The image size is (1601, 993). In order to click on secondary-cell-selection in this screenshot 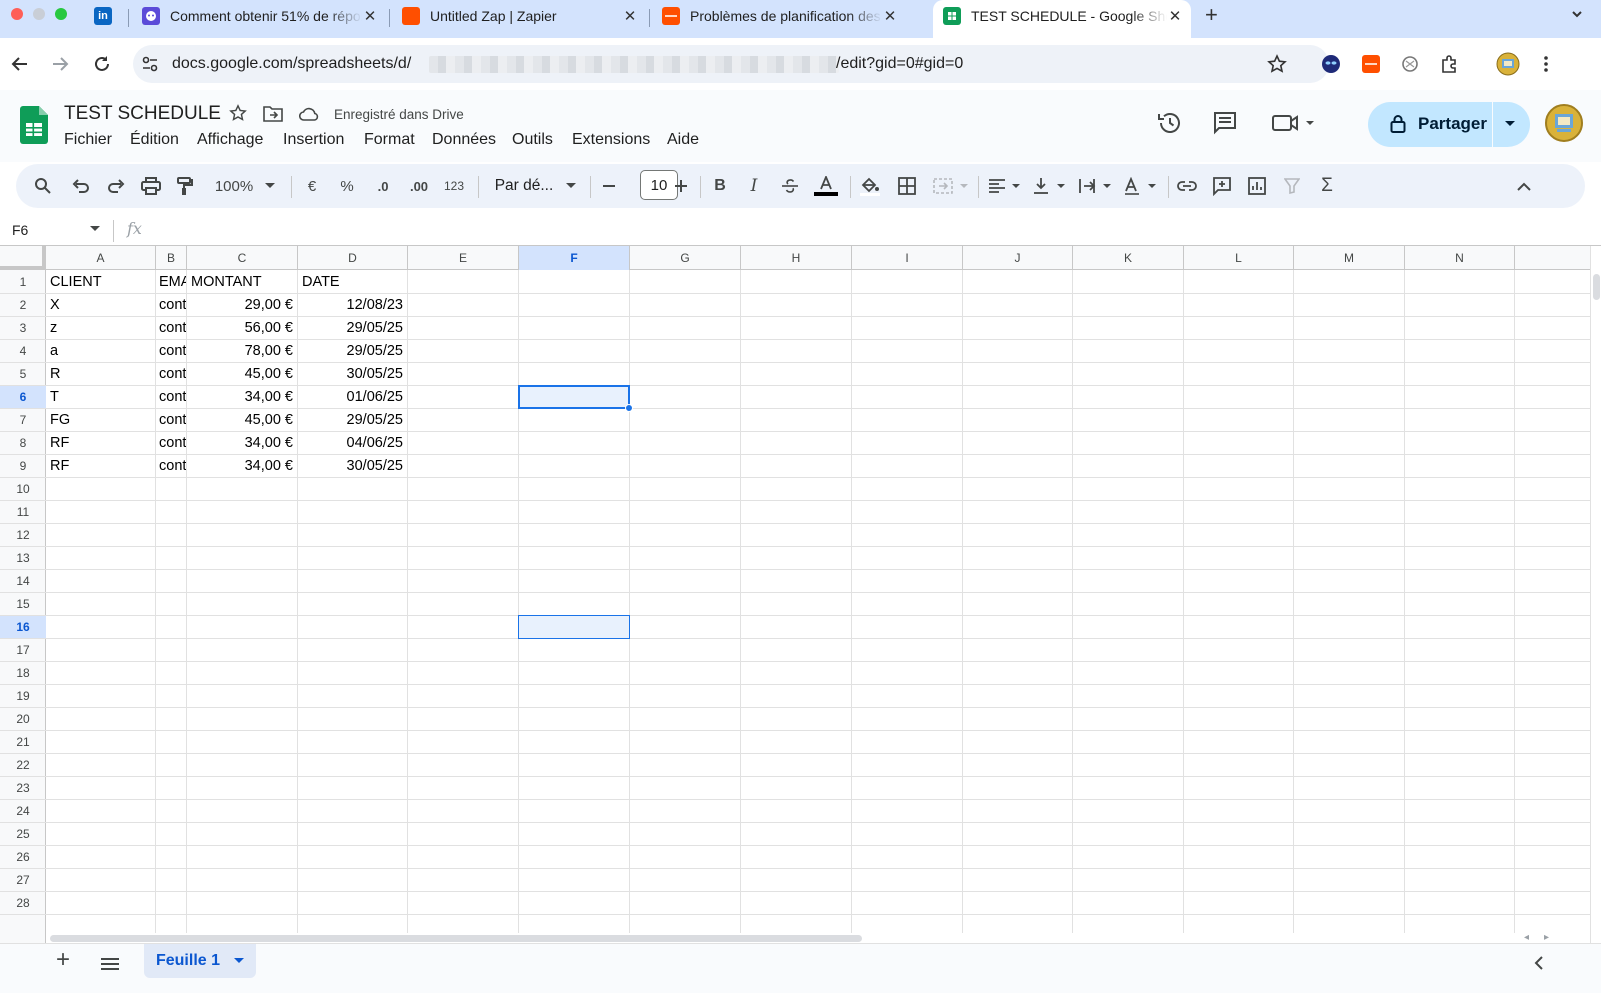, I will do `click(574, 627)`.